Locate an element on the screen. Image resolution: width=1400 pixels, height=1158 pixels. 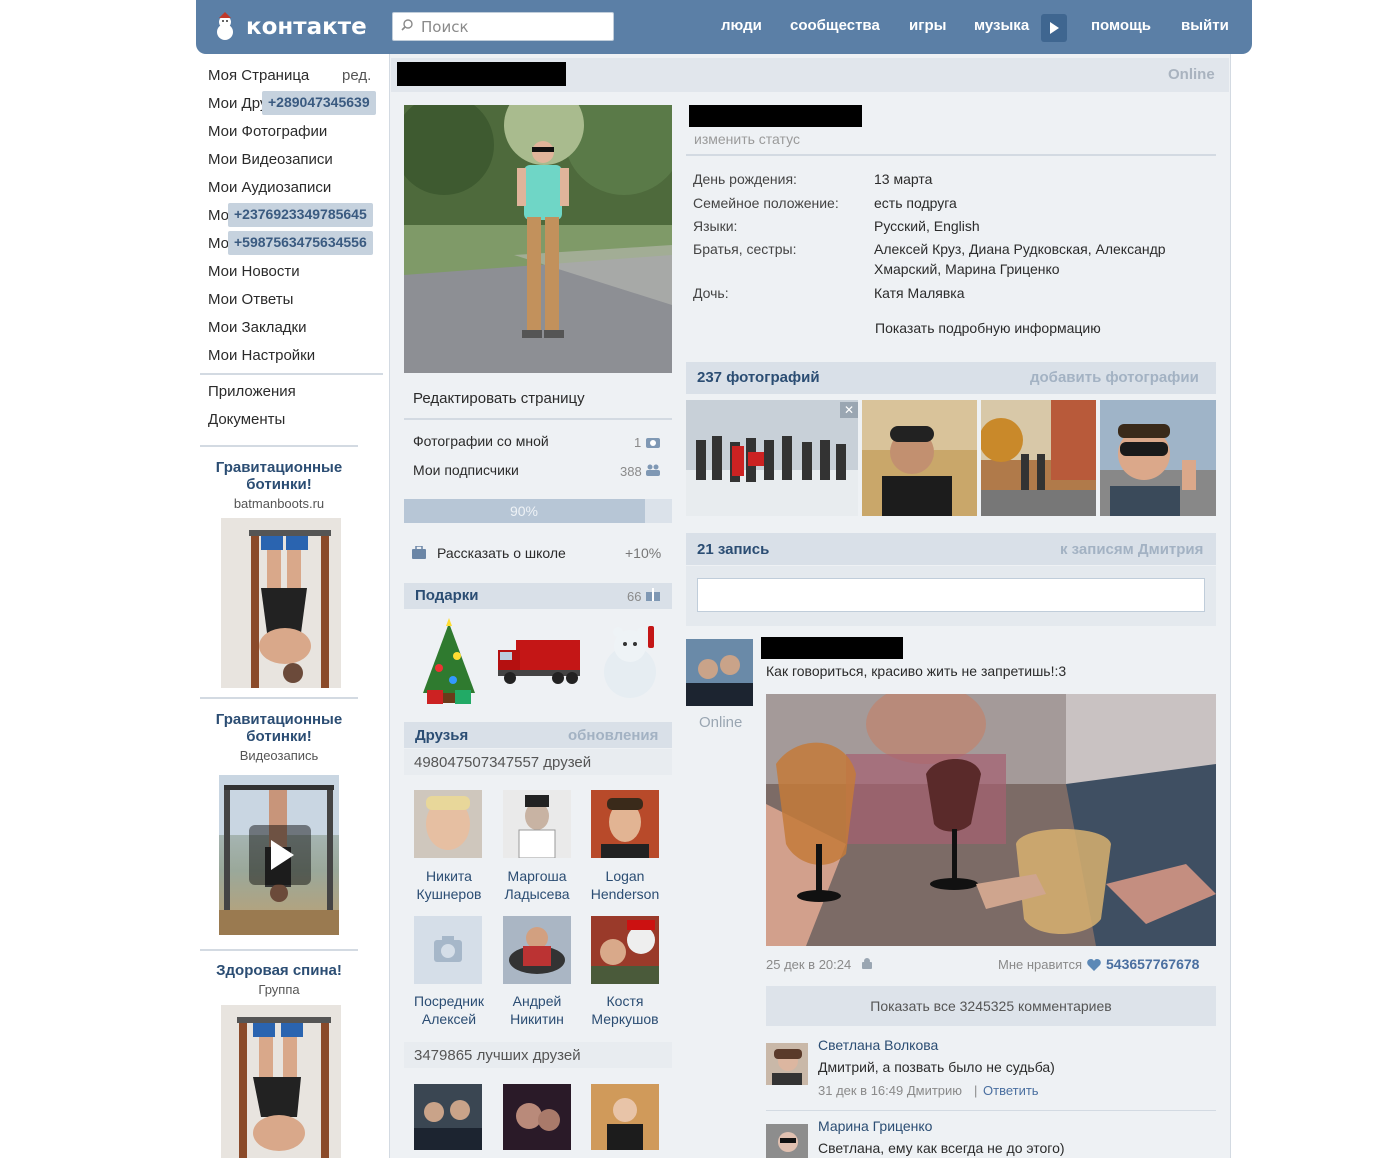
gift-icon is located at coordinates (653, 594).